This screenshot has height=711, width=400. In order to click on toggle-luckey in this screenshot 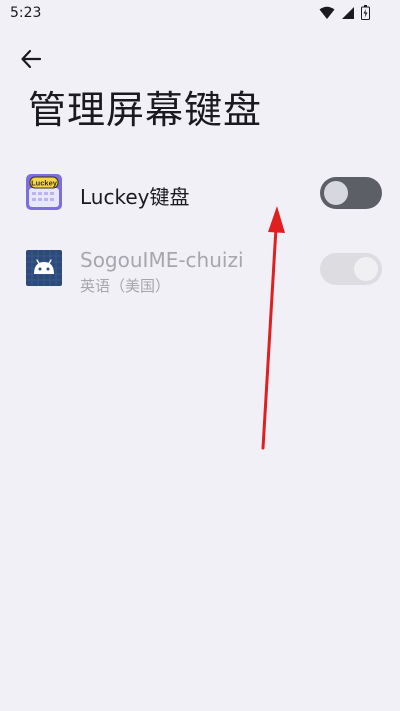, I will do `click(351, 193)`.